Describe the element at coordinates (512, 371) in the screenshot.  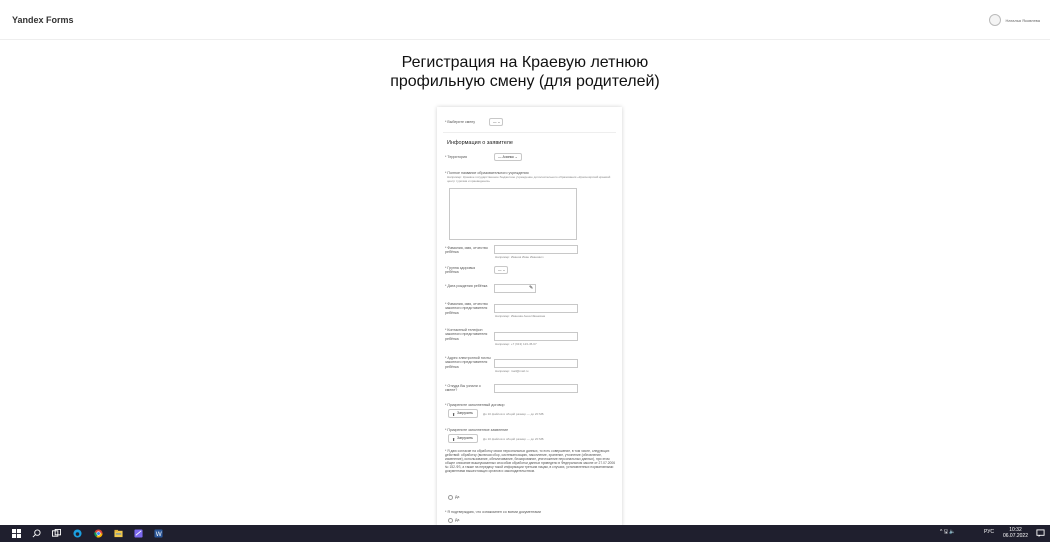
I see `email-hint: Например: mail@mail.ru` at that location.